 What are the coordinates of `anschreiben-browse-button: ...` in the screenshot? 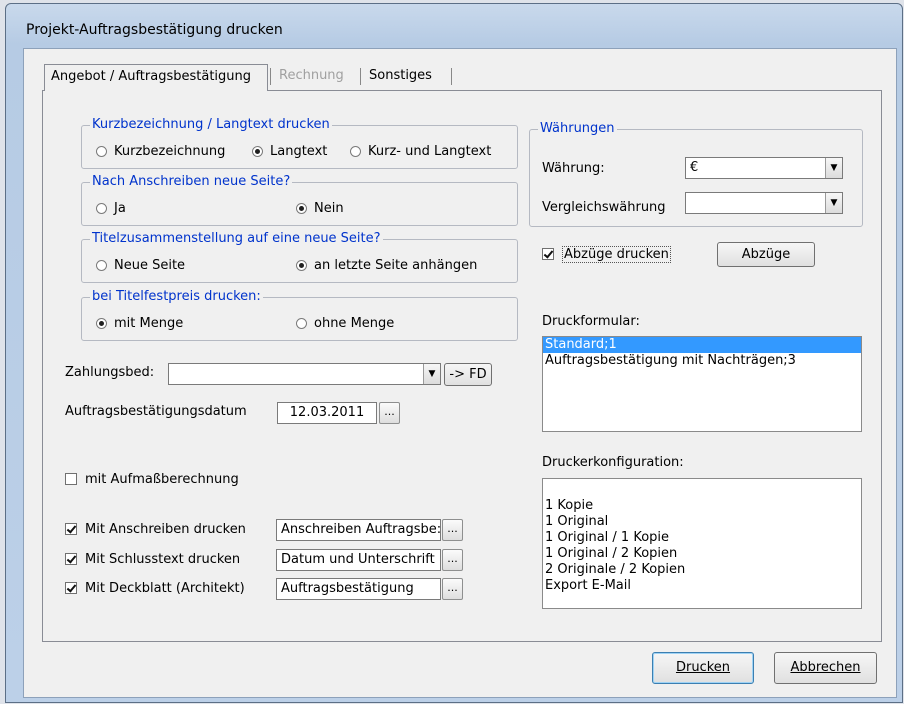 It's located at (452, 530).